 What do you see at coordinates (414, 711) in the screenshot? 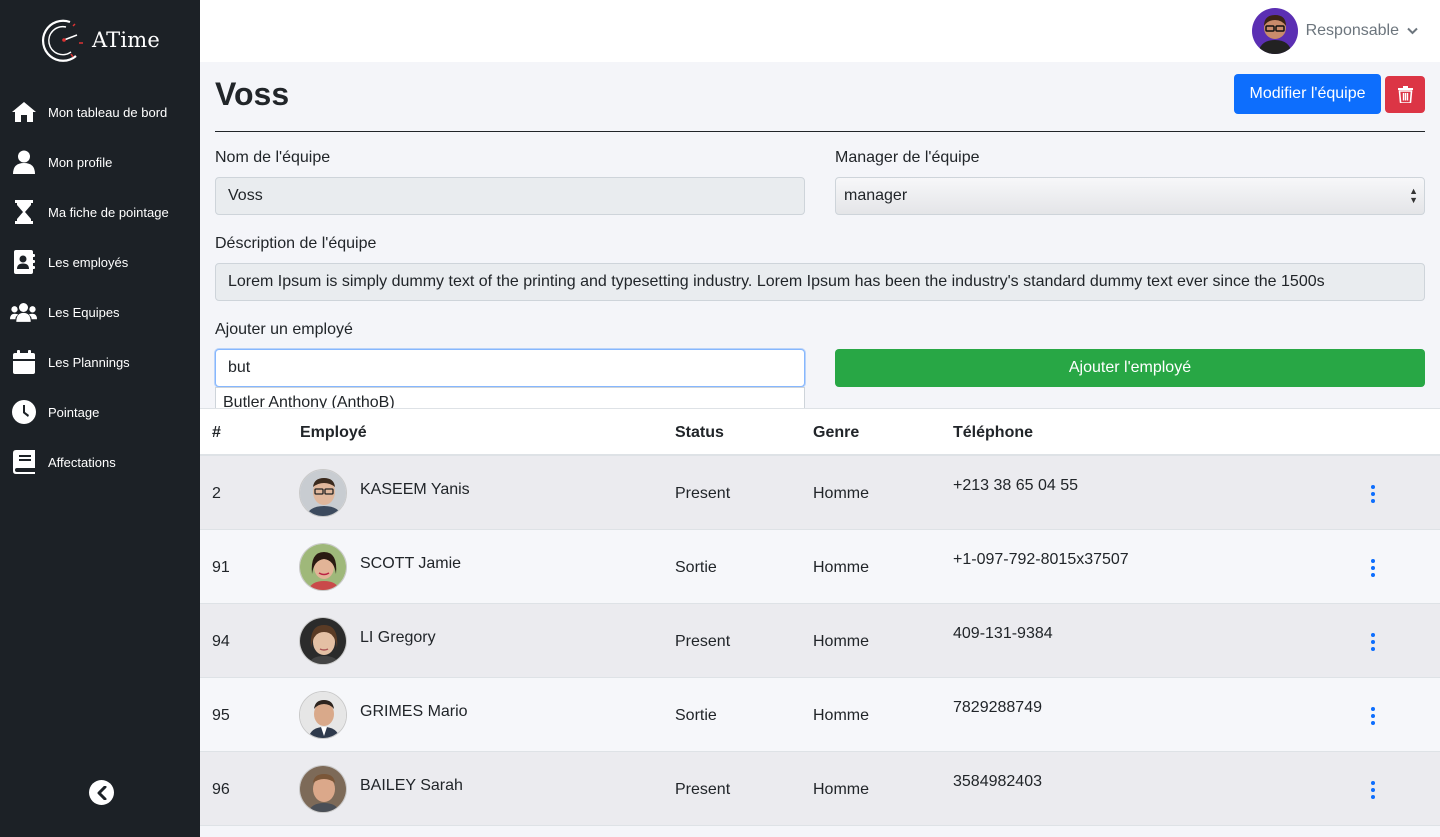
I see `employee-name: GRIMES Mario` at bounding box center [414, 711].